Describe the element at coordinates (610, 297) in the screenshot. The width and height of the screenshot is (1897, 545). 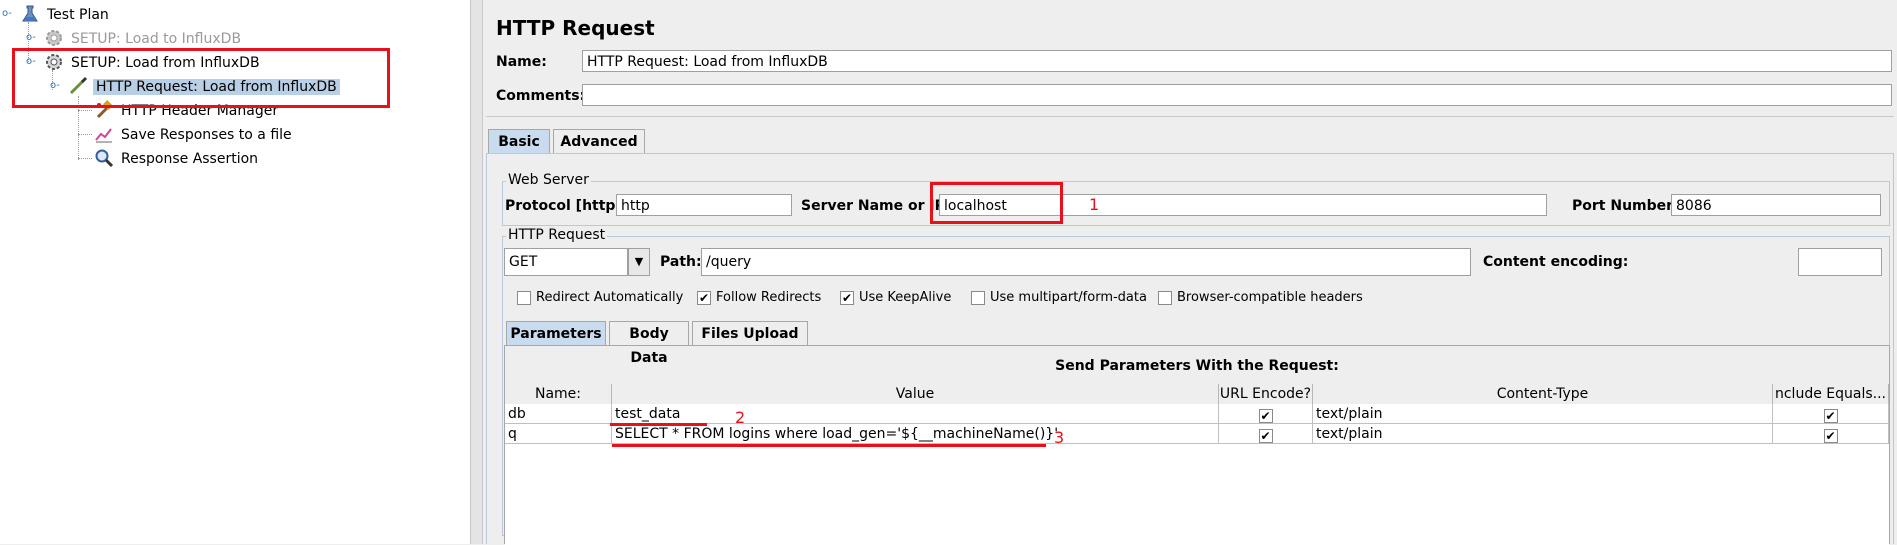
I see `redirect-auto-label: Redirect Automatically` at that location.